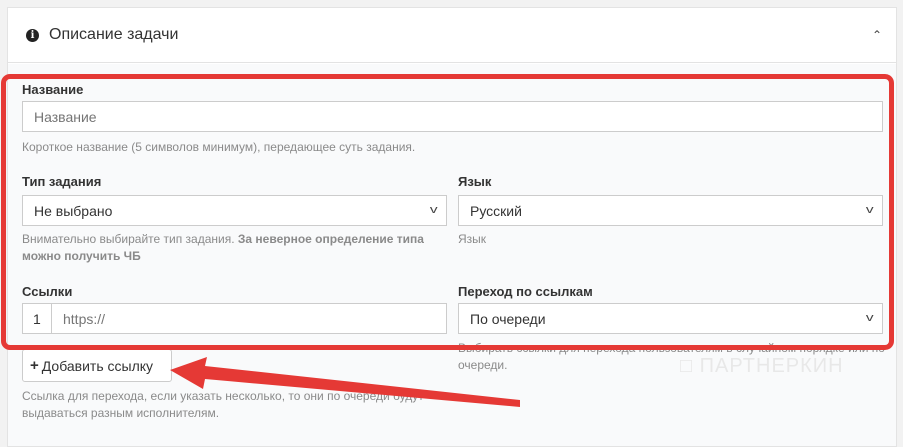 This screenshot has height=447, width=903. I want to click on annotation-arrow-shape, so click(345, 382).